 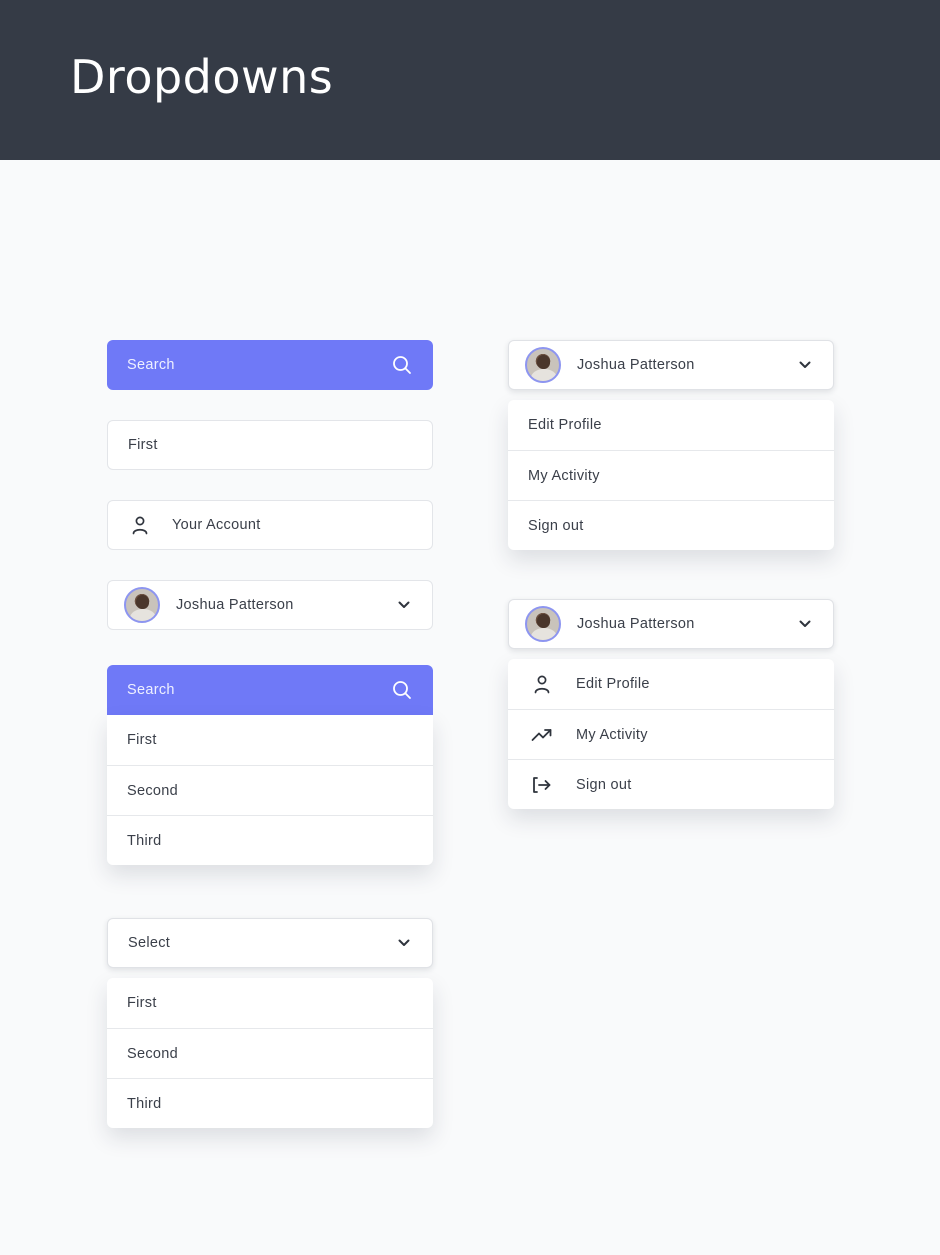 I want to click on trending-up-icon, so click(x=542, y=735).